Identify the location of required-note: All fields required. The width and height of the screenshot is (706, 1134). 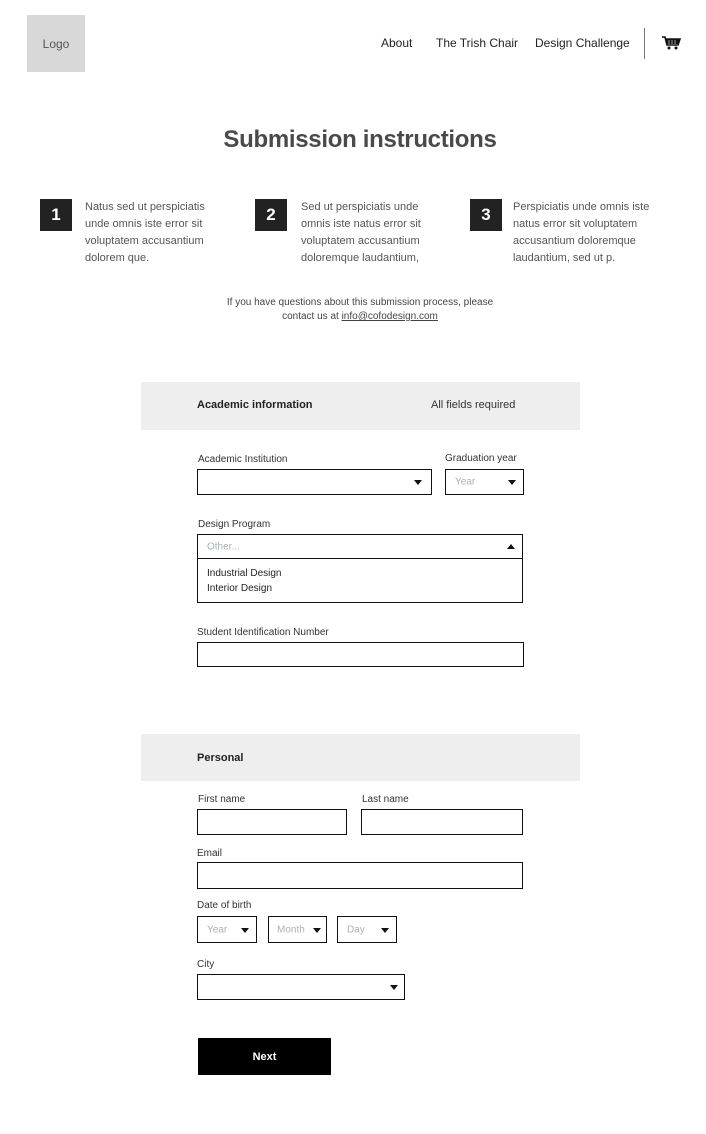
(473, 405).